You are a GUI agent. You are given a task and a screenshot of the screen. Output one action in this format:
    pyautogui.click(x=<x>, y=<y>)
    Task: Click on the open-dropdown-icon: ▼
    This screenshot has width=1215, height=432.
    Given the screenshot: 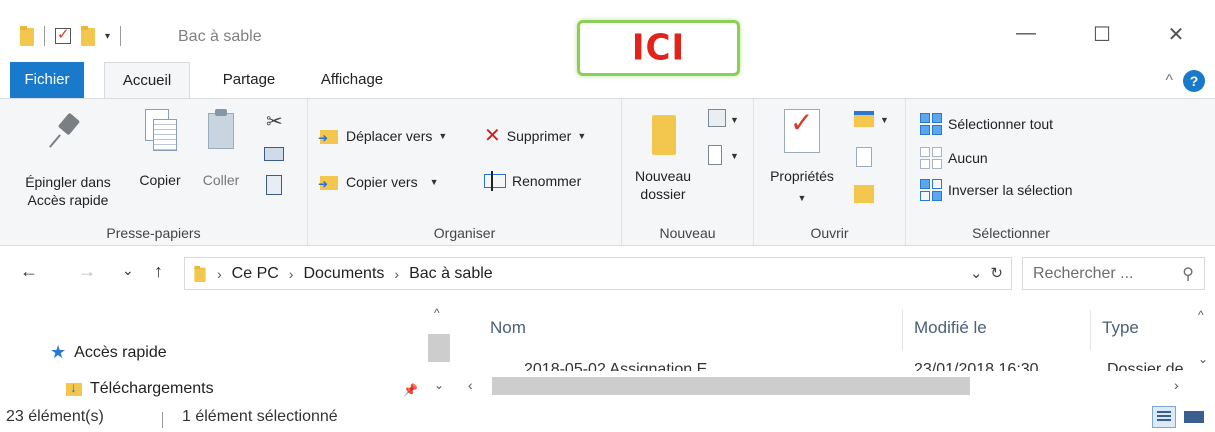 What is the action you would take?
    pyautogui.click(x=884, y=120)
    